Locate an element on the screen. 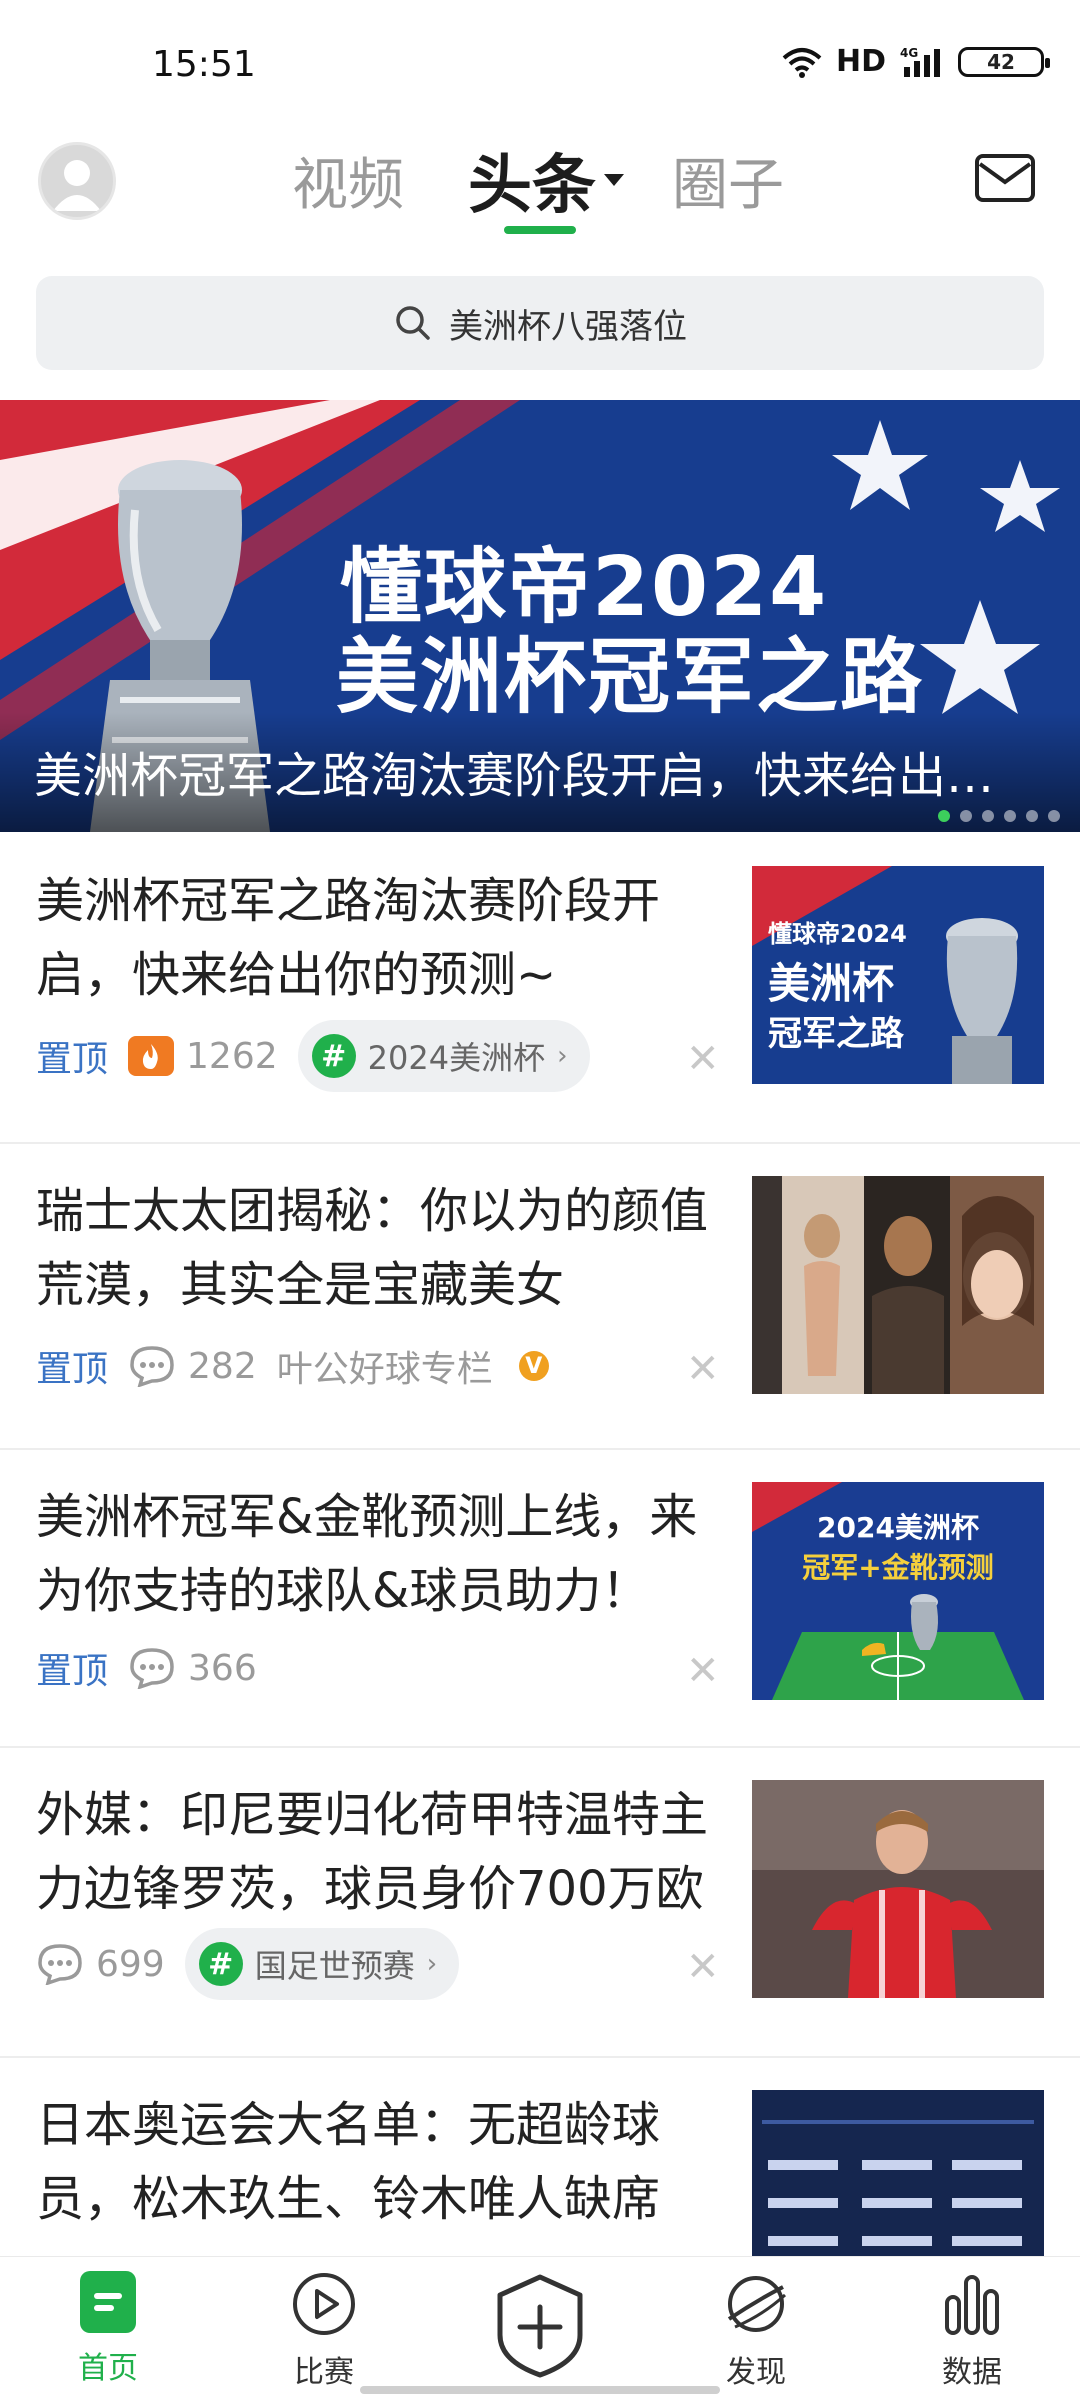  fire-icon is located at coordinates (151, 1056).